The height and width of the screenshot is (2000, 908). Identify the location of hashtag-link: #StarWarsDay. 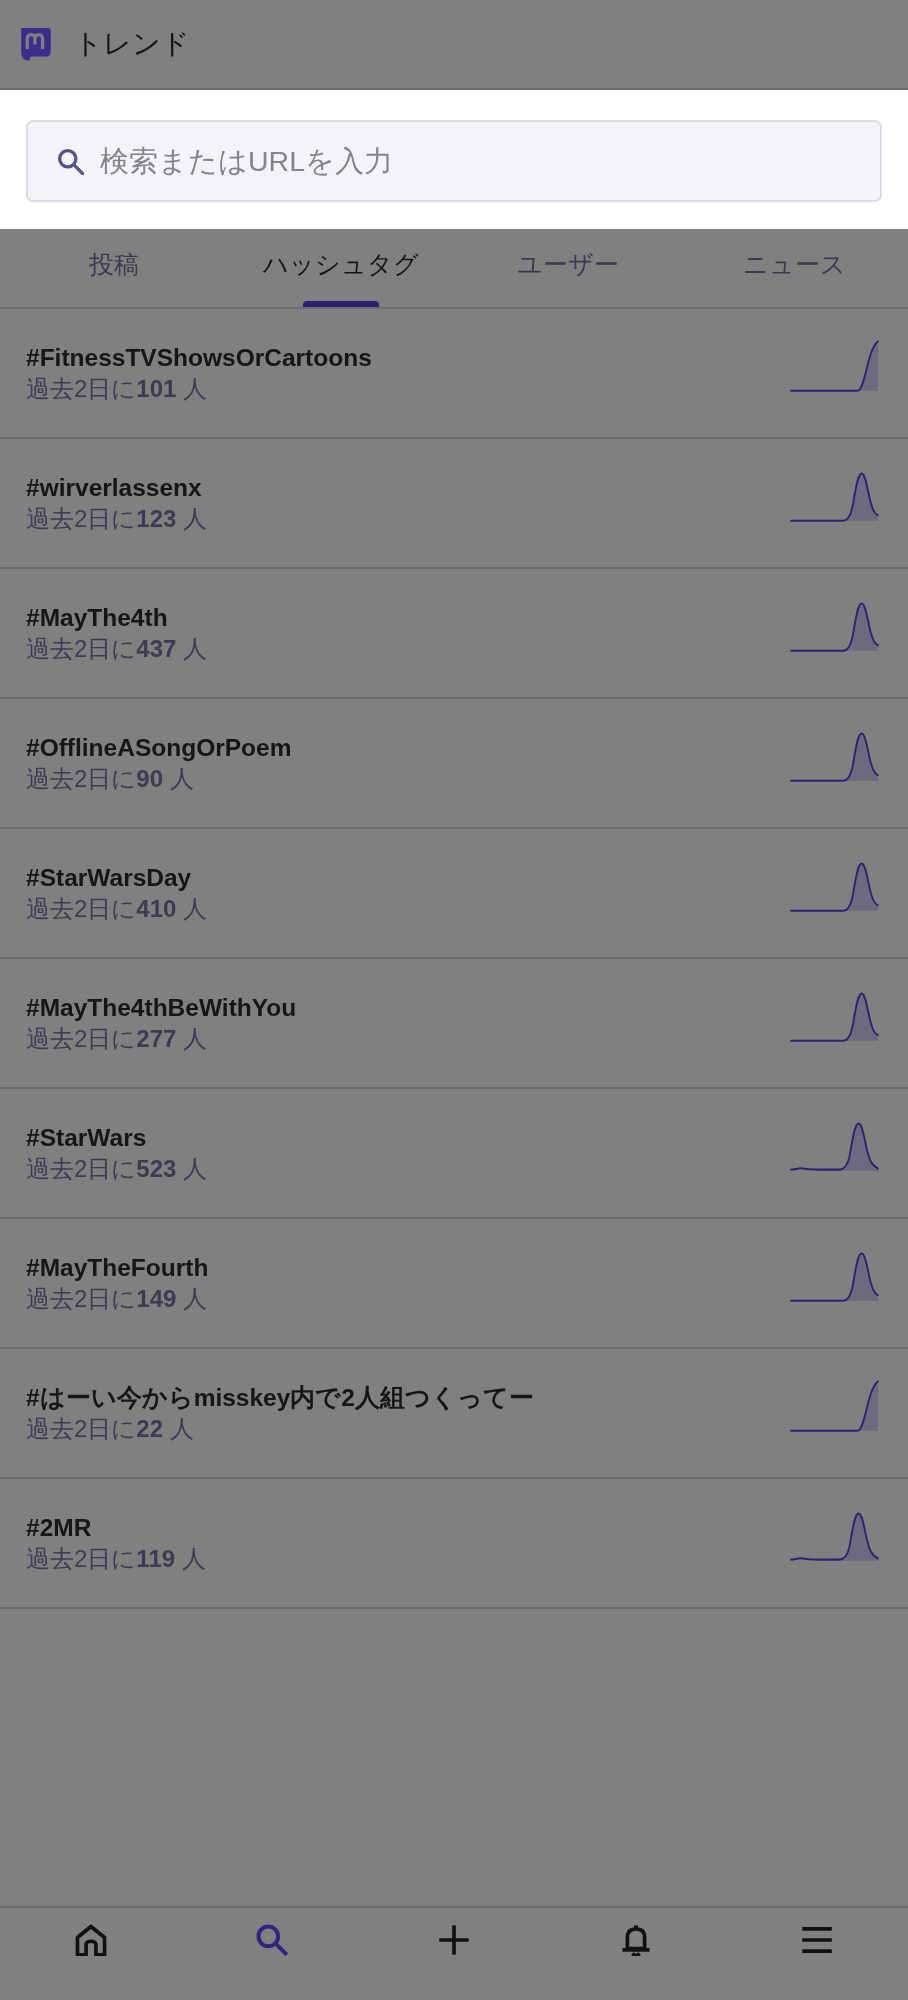
(109, 878).